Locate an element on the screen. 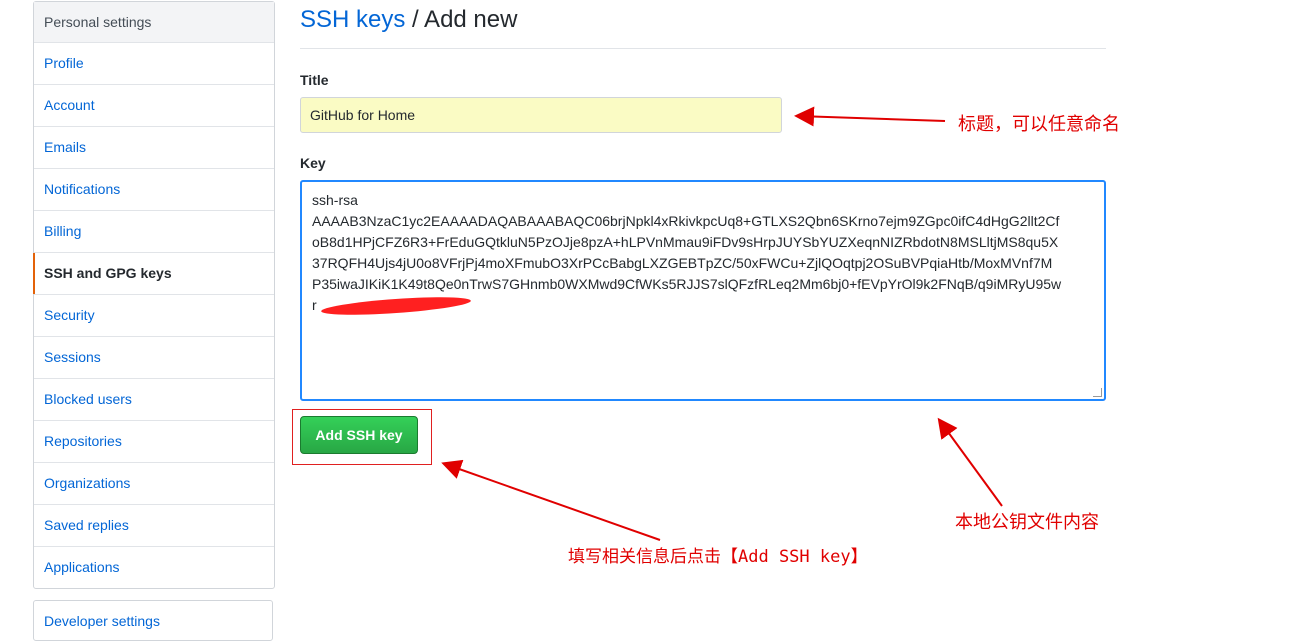 The height and width of the screenshot is (643, 1291). button-arrow is located at coordinates (551, 500).